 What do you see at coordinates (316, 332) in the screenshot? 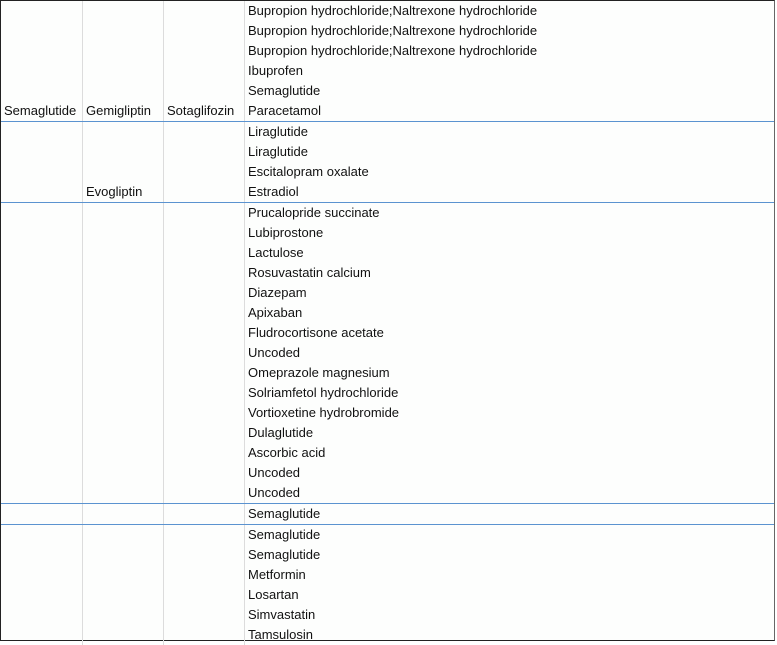
I see `drug-item: Fludrocortisone acetate` at bounding box center [316, 332].